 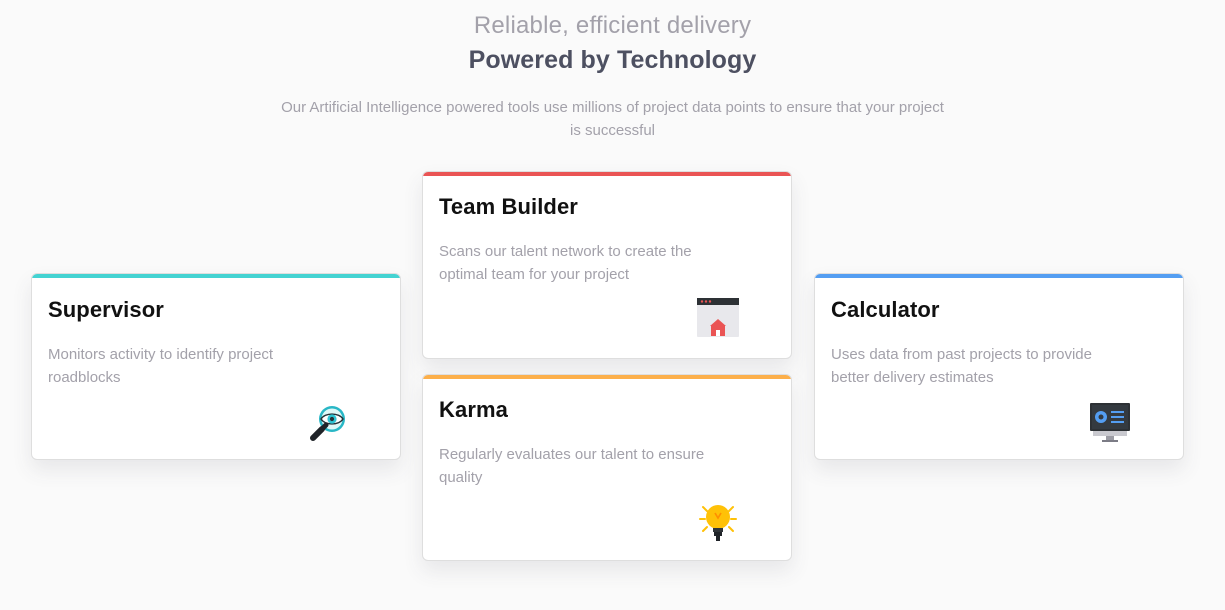 I want to click on team-builder-title: Team Builder, so click(x=508, y=206).